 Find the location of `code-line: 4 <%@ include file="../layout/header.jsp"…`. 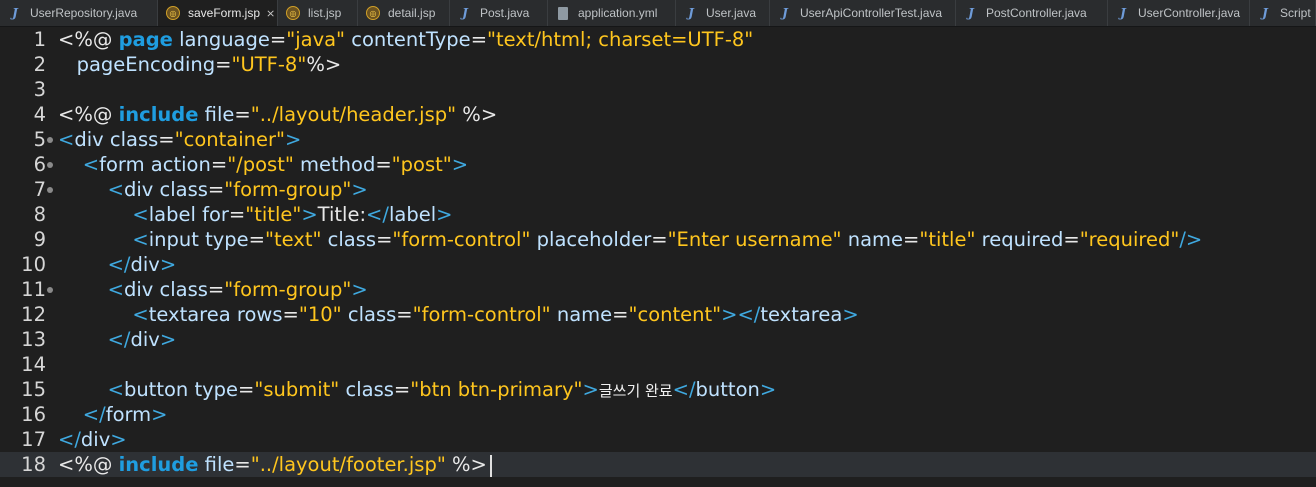

code-line: 4 <%@ include file="../layout/header.jsp"… is located at coordinates (658, 114).